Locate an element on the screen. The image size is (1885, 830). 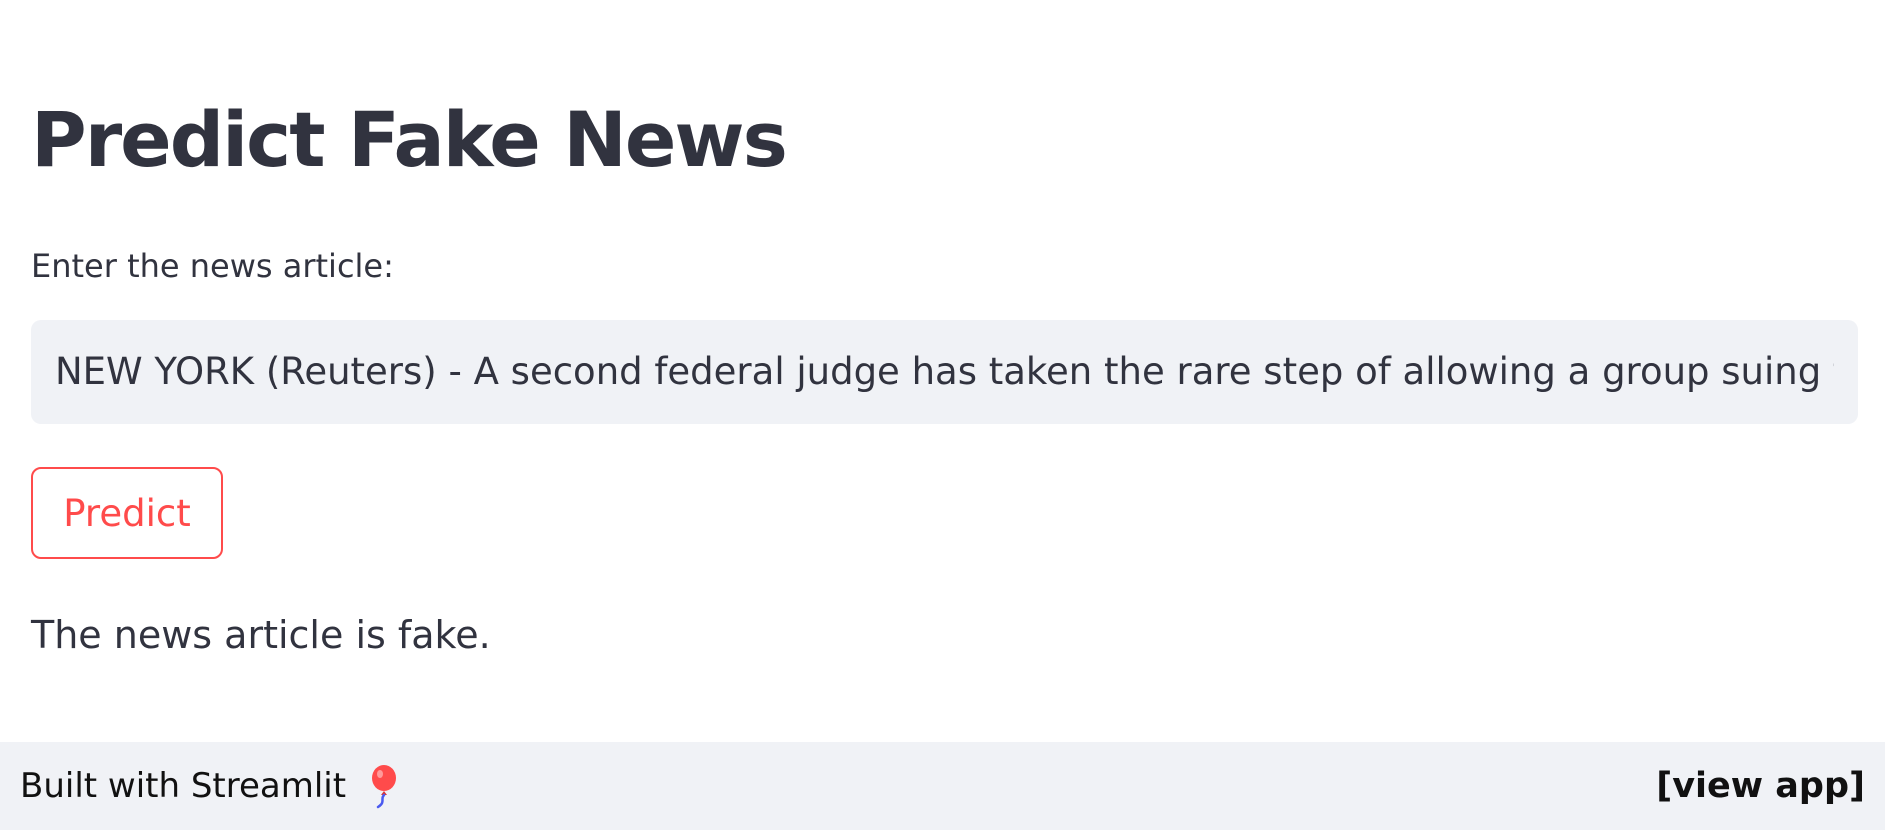
prediction-result: The news article is fake. is located at coordinates (261, 635).